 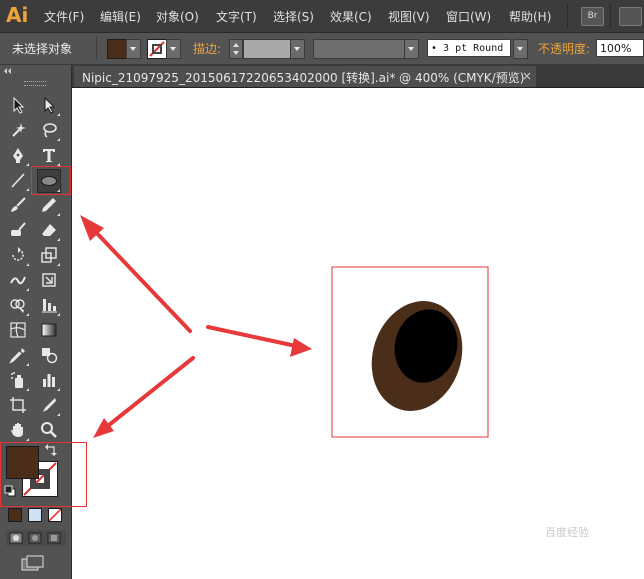 I want to click on line-icon, so click(x=18, y=180).